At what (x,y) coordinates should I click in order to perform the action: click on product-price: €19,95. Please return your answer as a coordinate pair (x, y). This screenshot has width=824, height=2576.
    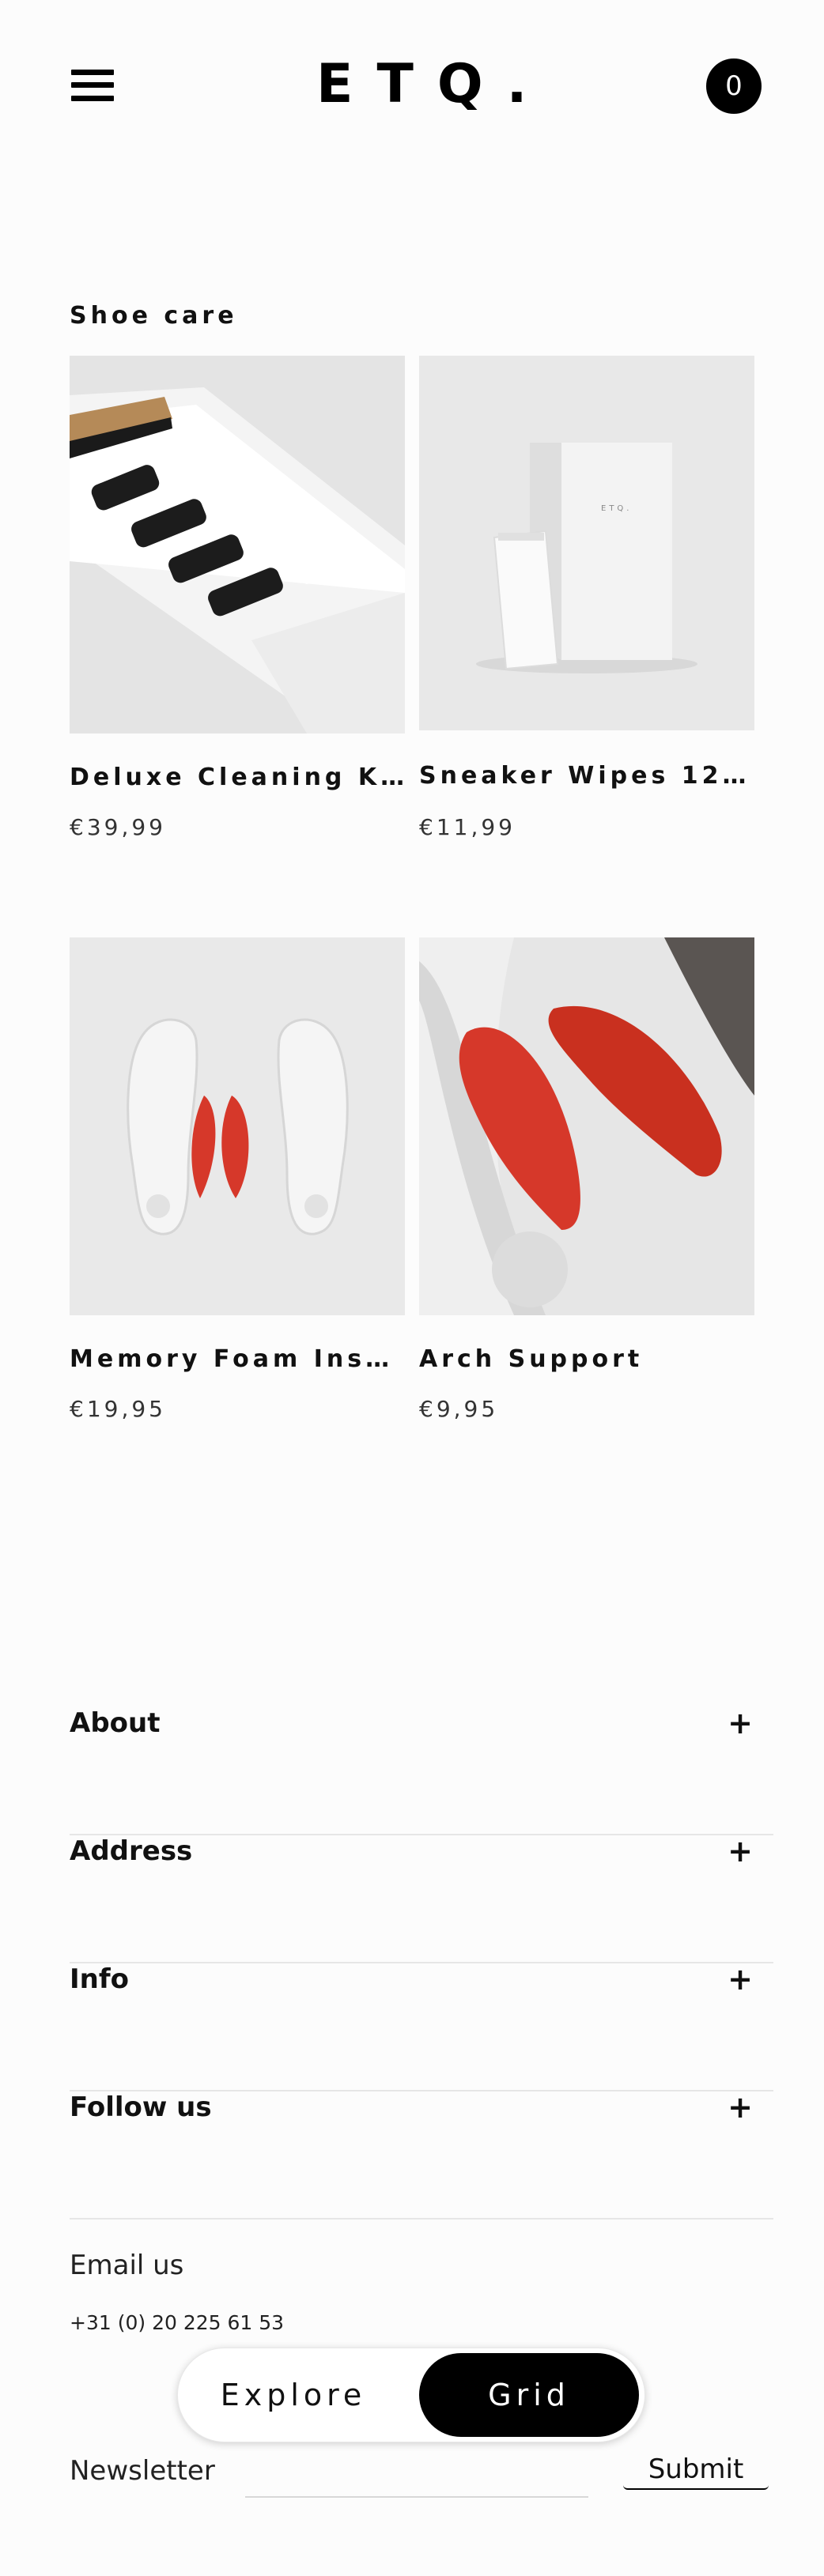
    Looking at the image, I should click on (118, 1409).